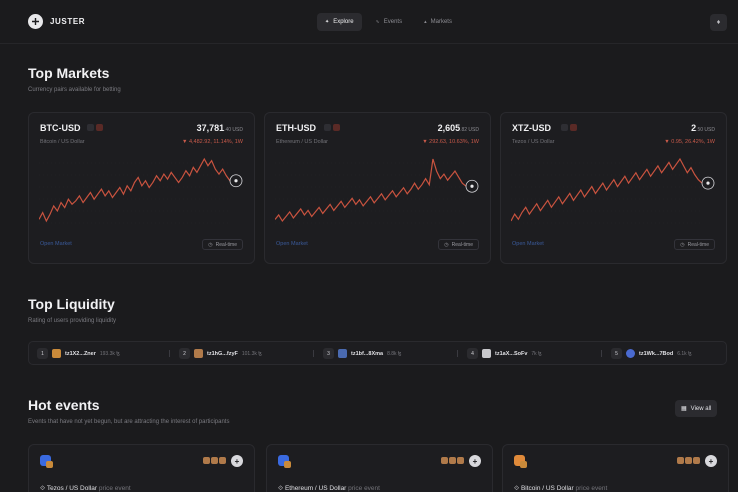 The height and width of the screenshot is (492, 738). I want to click on liquidity-item: 5 tz1Wk...7Bod 6.1k ꜩ, so click(651, 353).